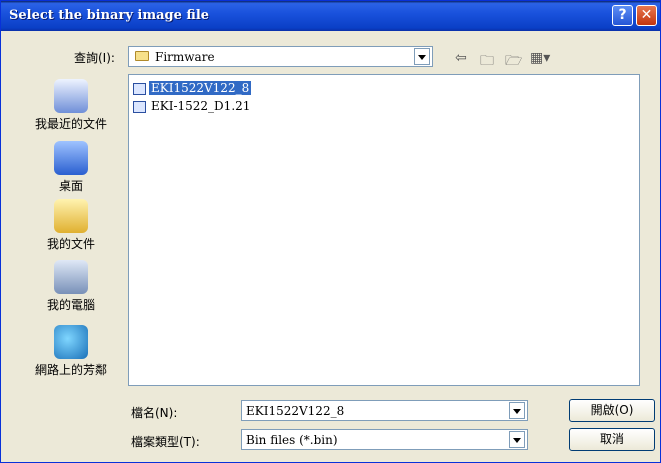 This screenshot has width=661, height=463. I want to click on desktop-icon, so click(71, 158).